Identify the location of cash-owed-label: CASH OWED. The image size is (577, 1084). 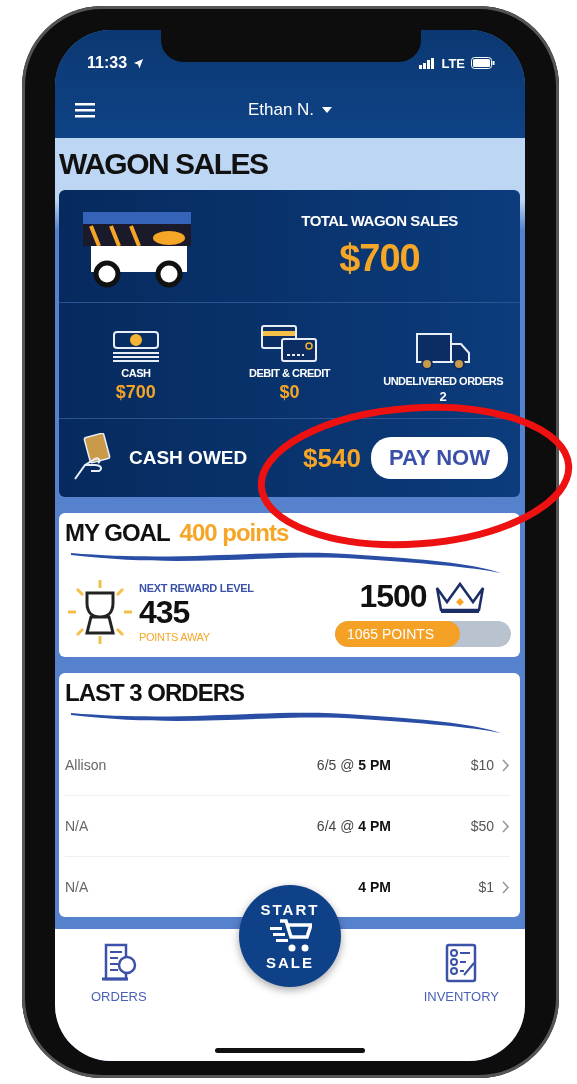
(188, 458).